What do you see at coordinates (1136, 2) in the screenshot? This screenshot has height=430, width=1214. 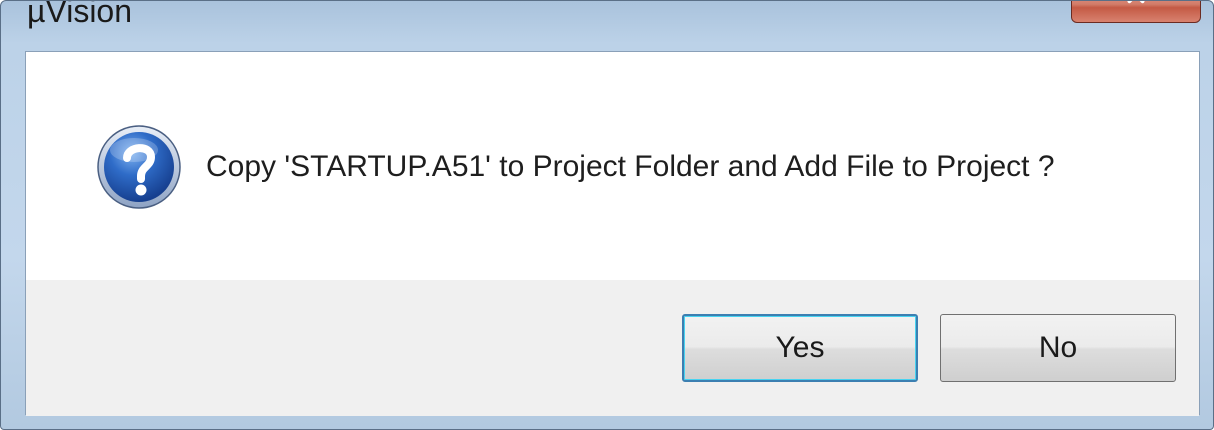 I see `close-icon` at bounding box center [1136, 2].